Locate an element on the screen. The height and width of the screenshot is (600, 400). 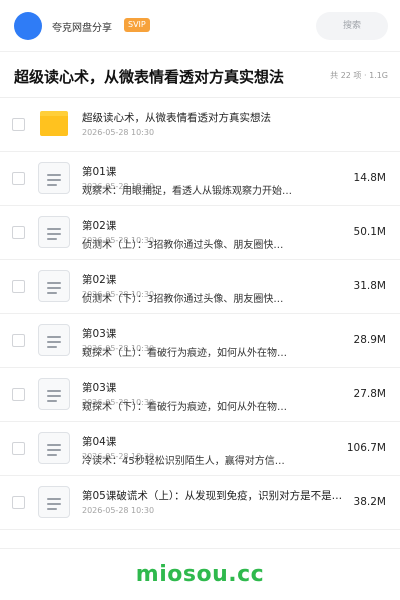
item-name: 第01课 is located at coordinates (99, 172).